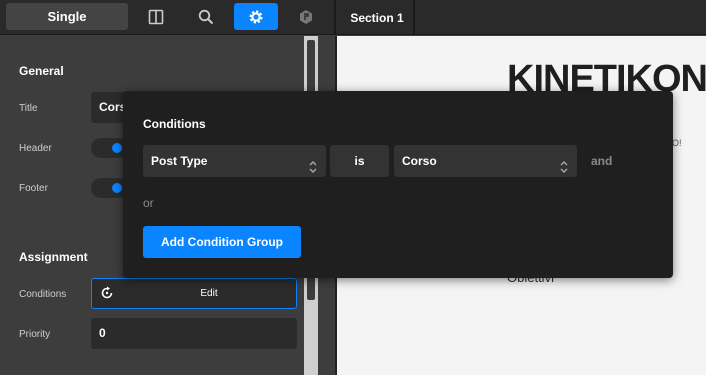 The width and height of the screenshot is (706, 375). I want to click on header-label: Header, so click(35, 148).